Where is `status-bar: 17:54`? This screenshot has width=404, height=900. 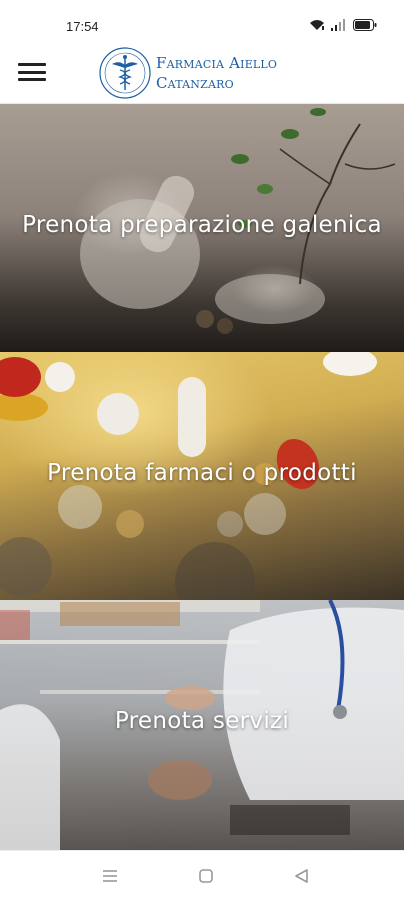 status-bar: 17:54 is located at coordinates (202, 20).